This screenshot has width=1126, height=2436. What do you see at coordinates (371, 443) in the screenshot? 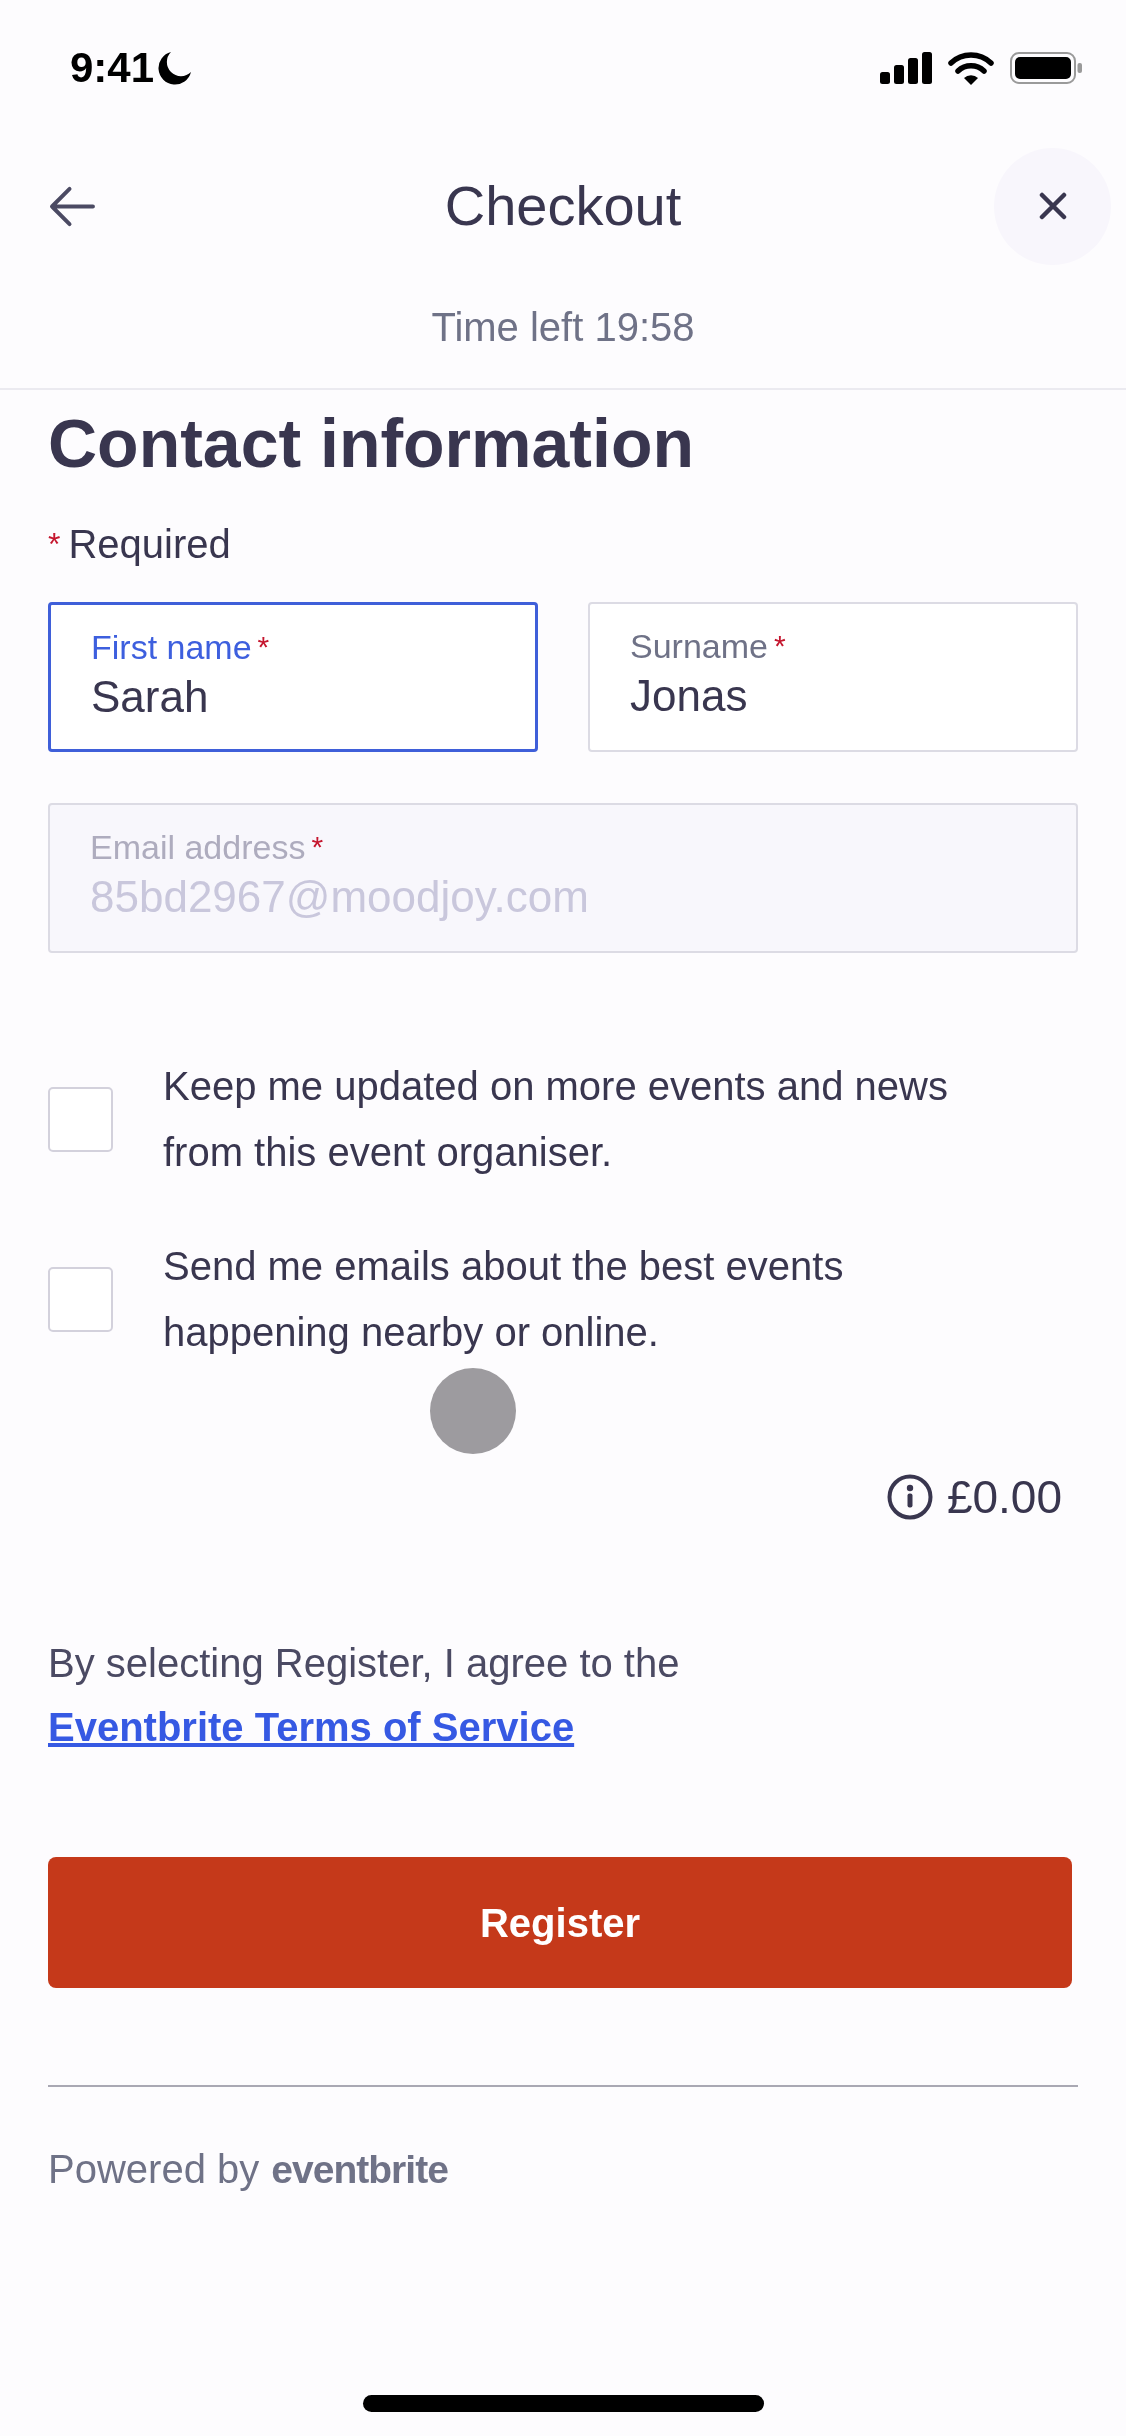
I see `section-heading: Contact information` at bounding box center [371, 443].